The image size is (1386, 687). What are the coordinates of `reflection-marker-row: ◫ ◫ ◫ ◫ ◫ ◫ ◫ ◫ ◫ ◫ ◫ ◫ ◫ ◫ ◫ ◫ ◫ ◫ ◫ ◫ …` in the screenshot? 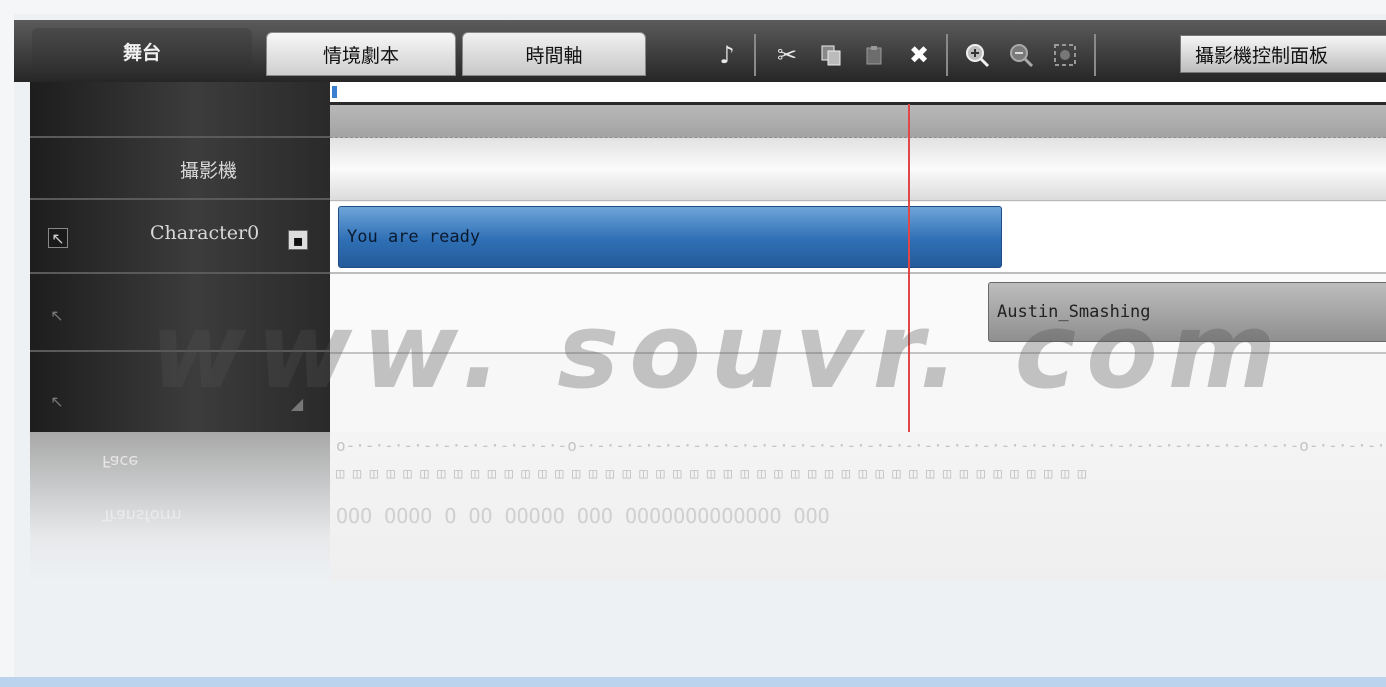 It's located at (711, 474).